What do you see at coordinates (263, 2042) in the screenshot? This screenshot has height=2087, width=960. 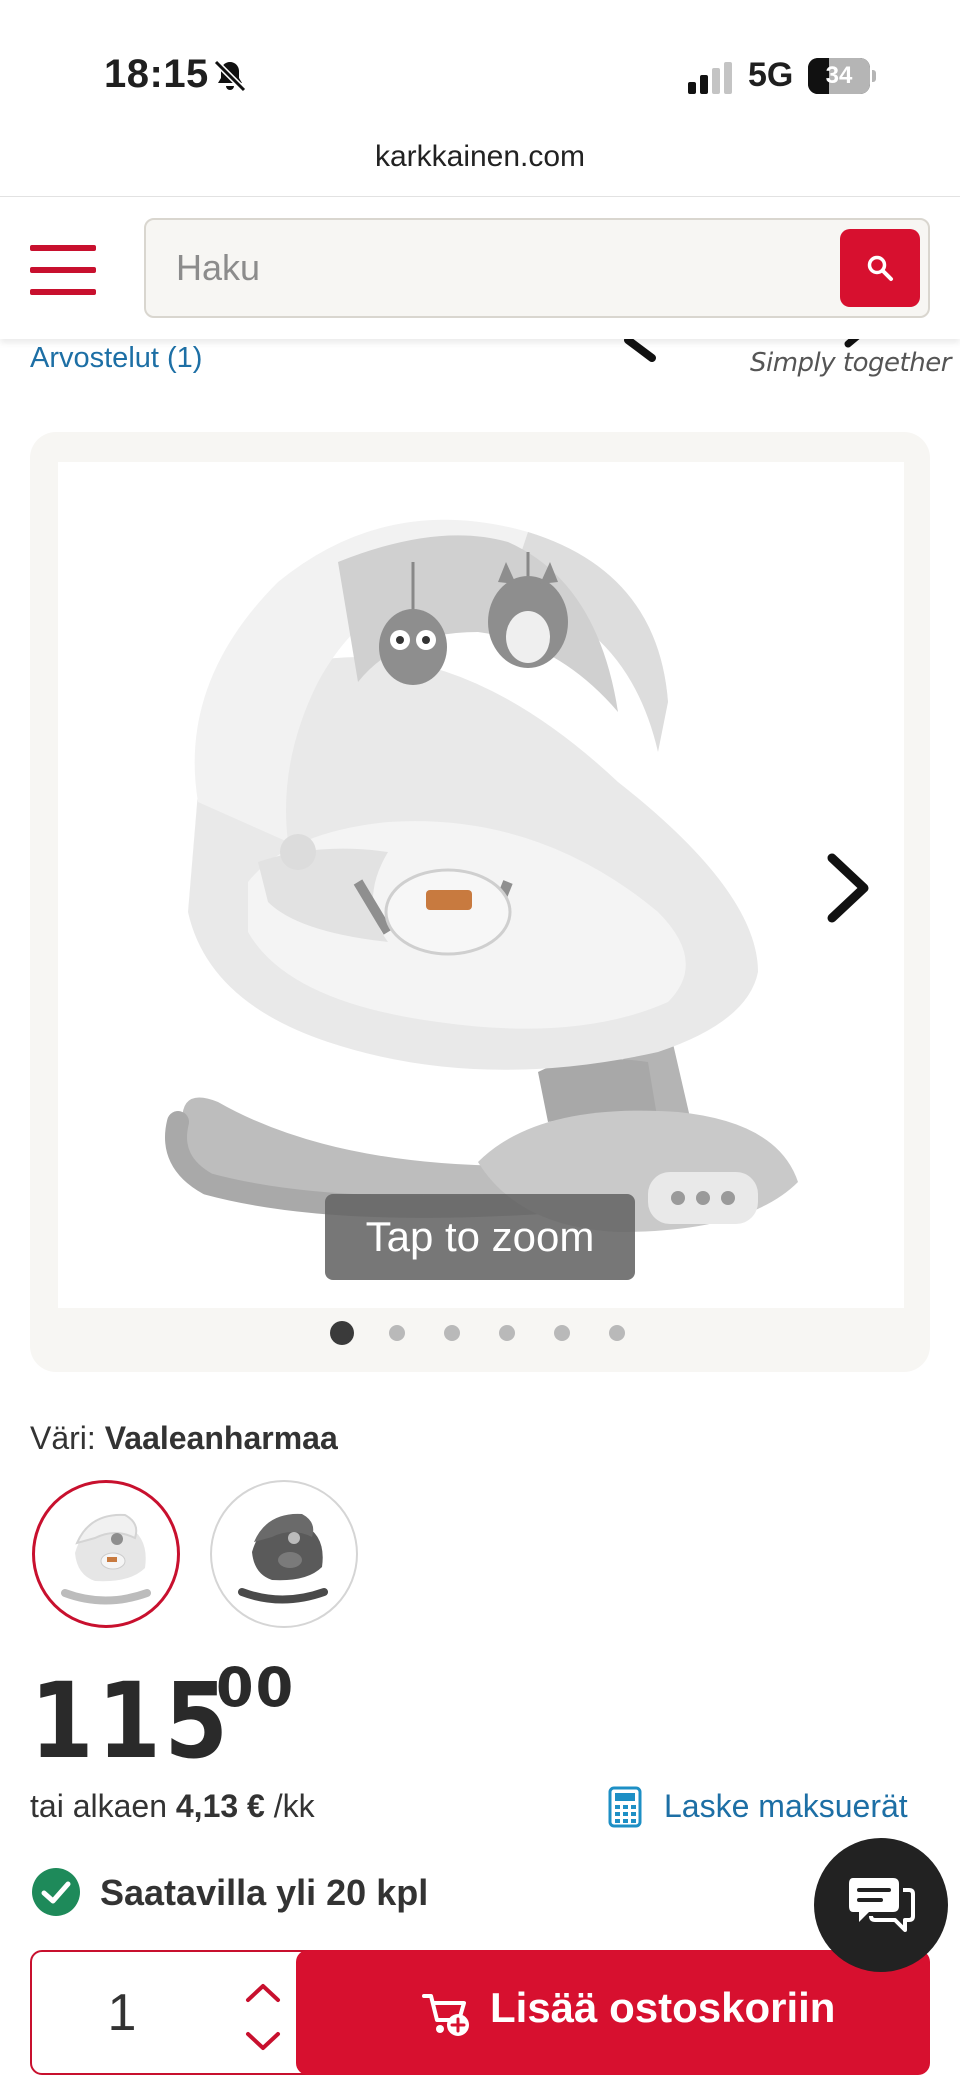 I see `chevron-down-icon` at bounding box center [263, 2042].